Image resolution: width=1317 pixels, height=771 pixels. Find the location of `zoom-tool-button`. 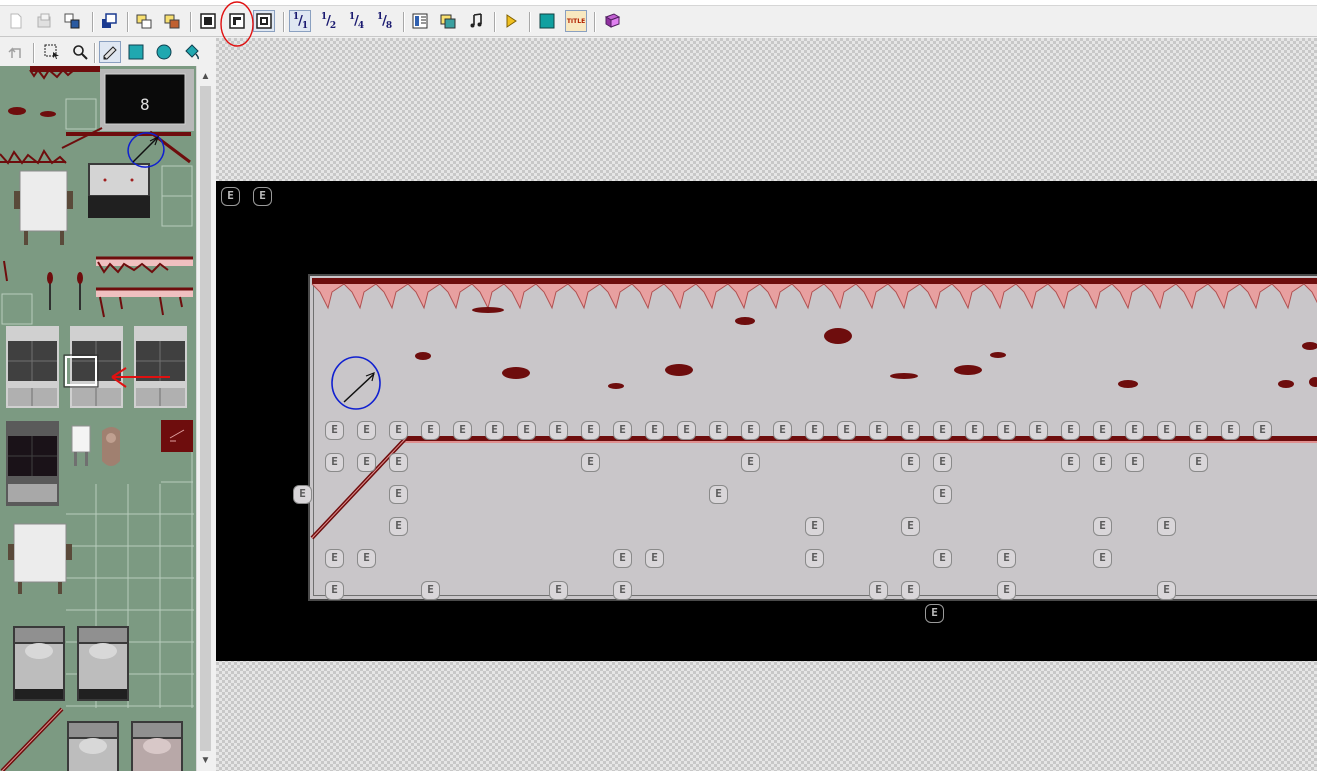

zoom-tool-button is located at coordinates (80, 52).